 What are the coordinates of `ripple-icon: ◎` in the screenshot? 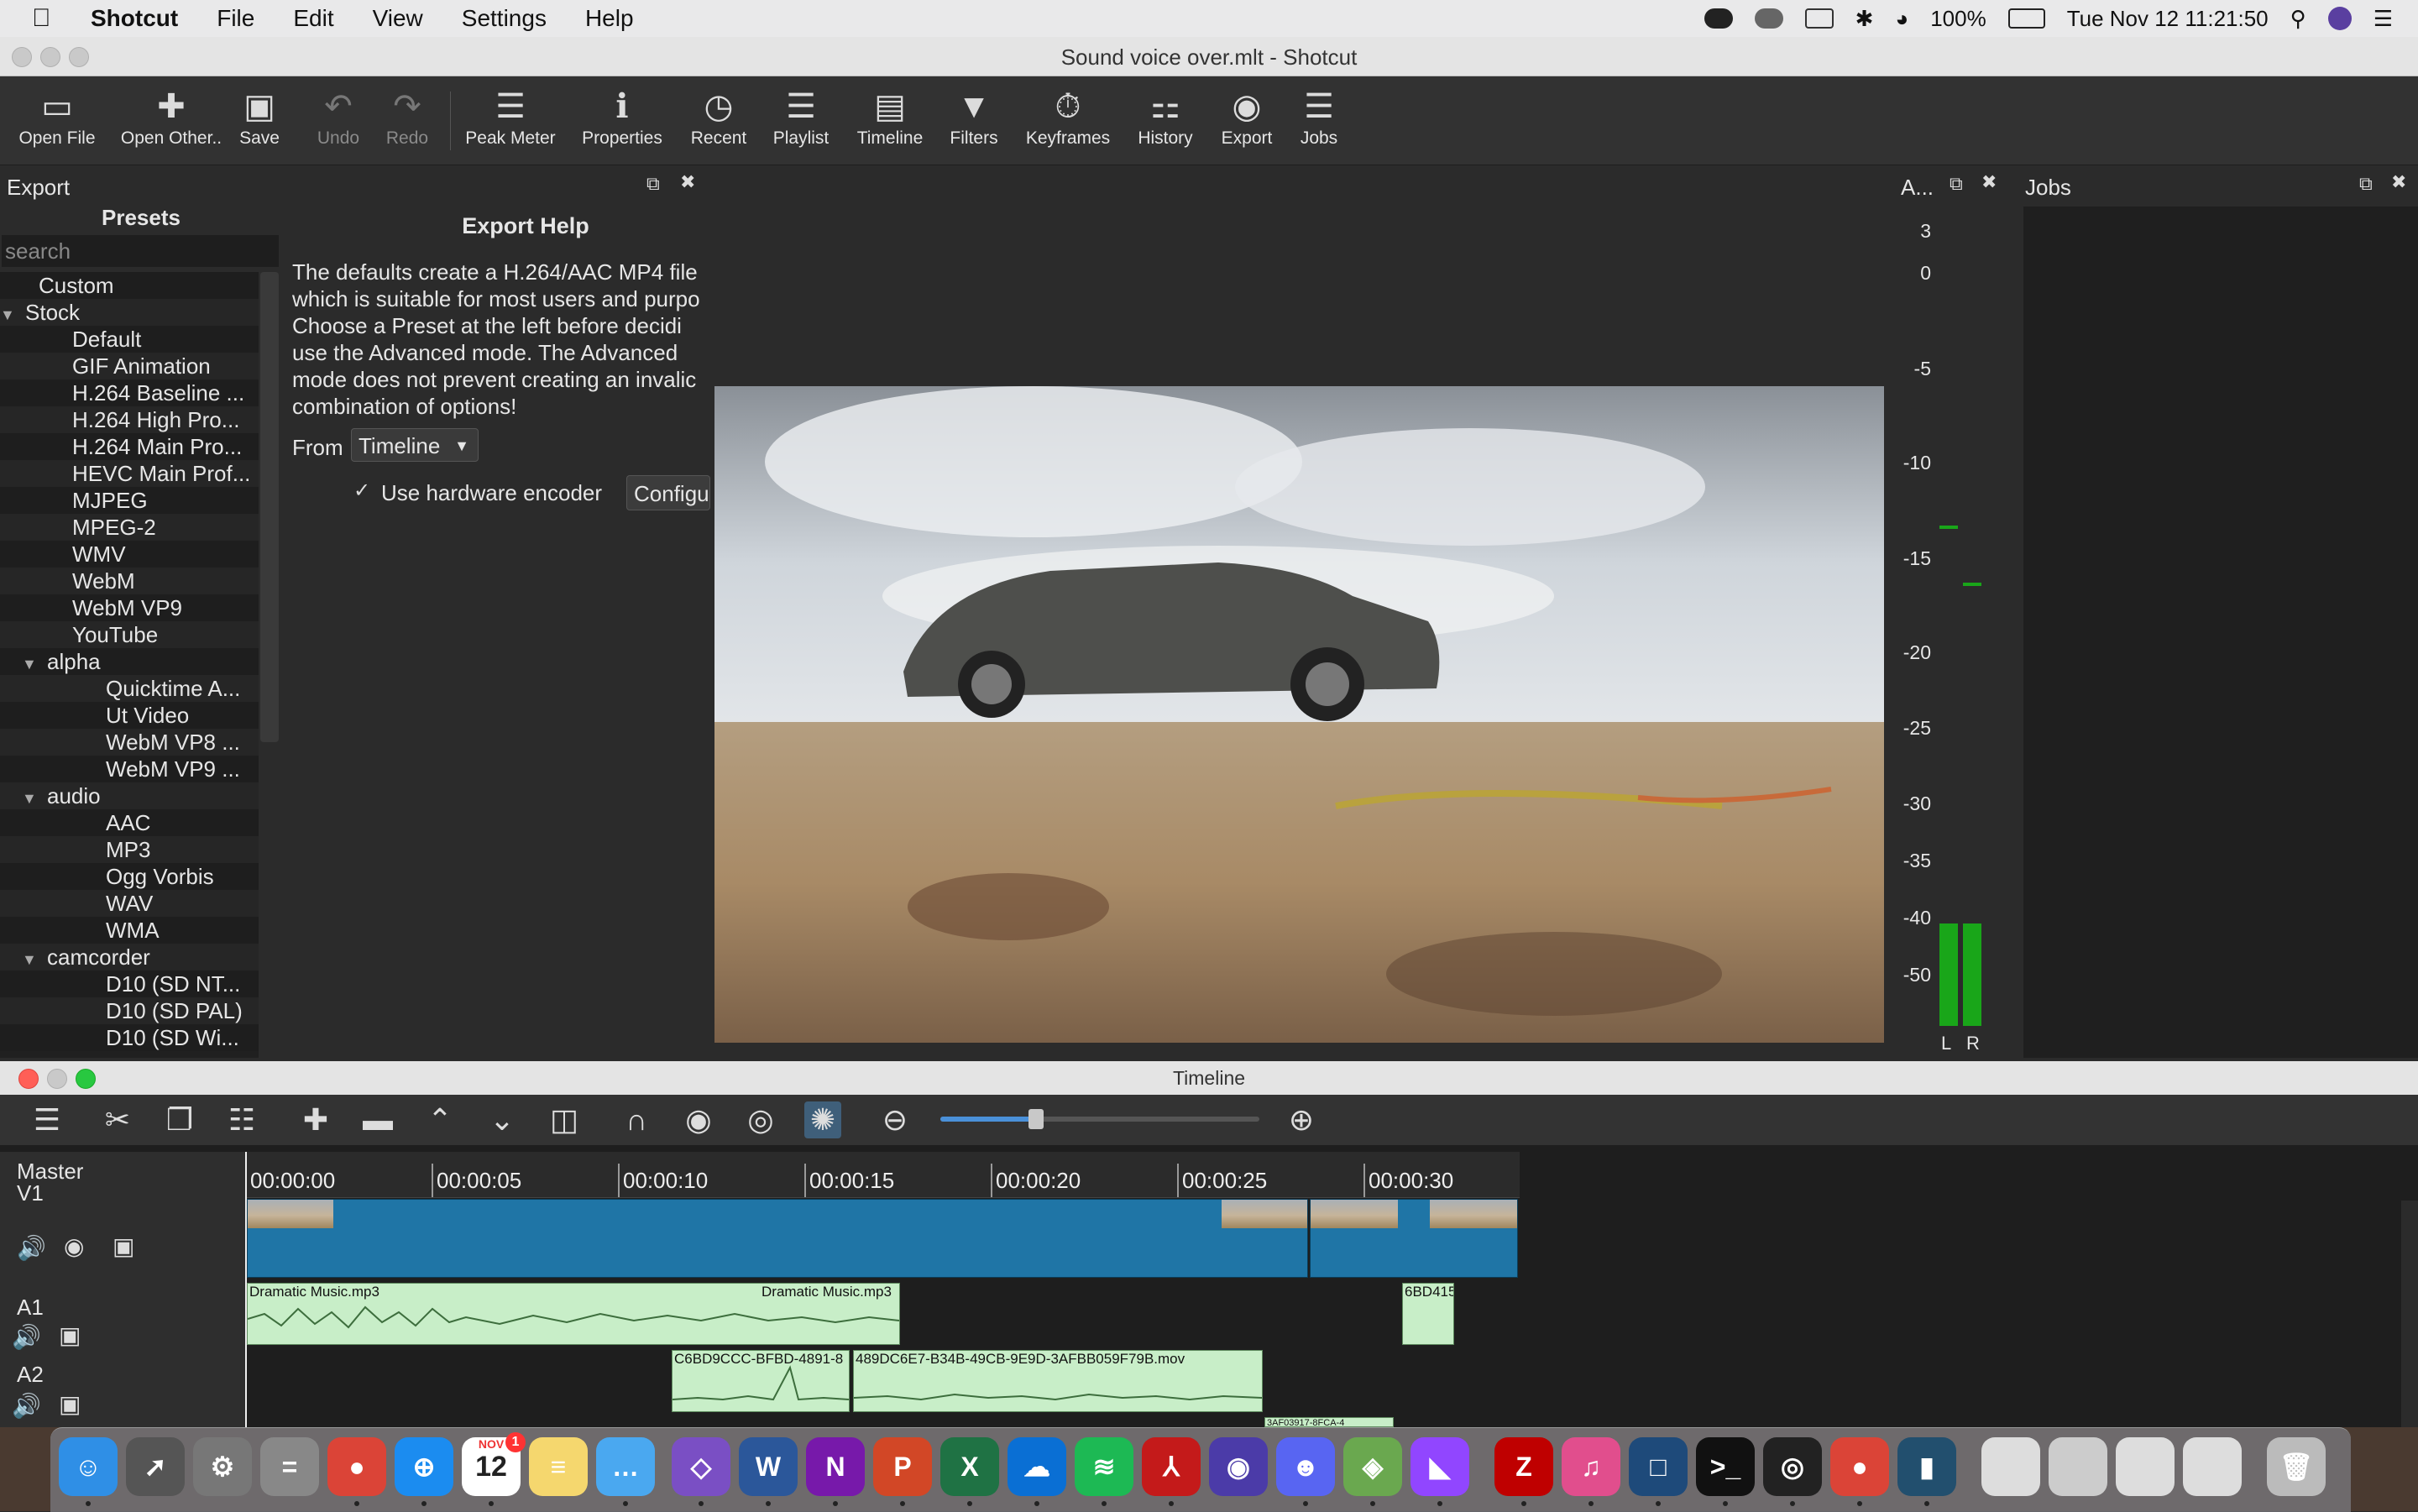 It's located at (760, 1119).